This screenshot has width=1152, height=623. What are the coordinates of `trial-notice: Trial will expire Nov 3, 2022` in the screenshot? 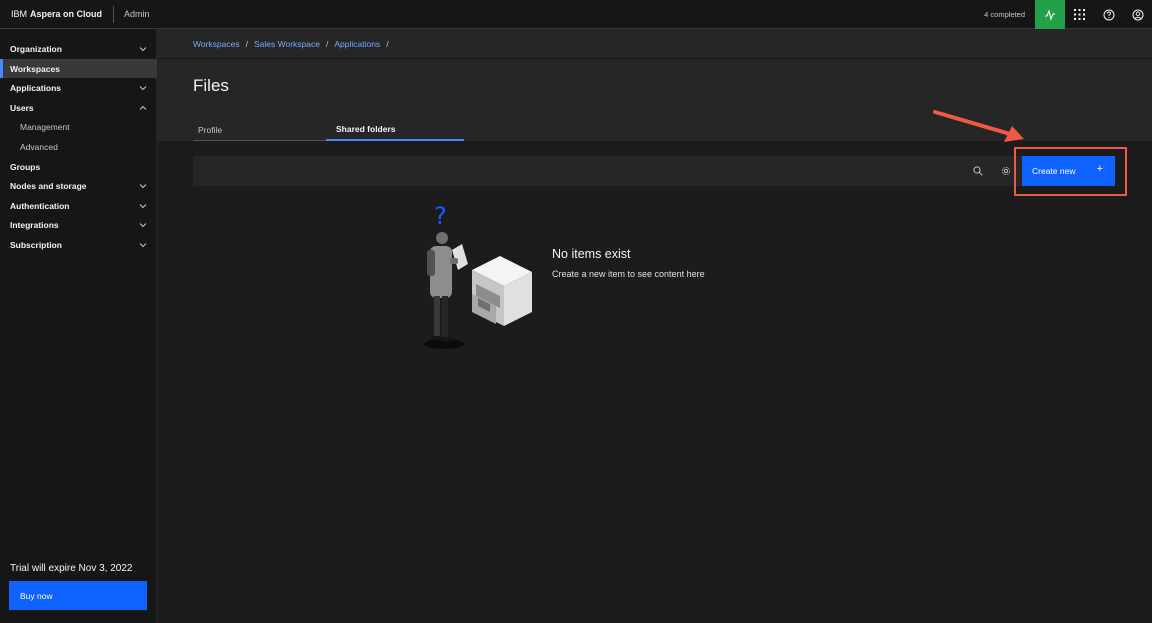 It's located at (71, 568).